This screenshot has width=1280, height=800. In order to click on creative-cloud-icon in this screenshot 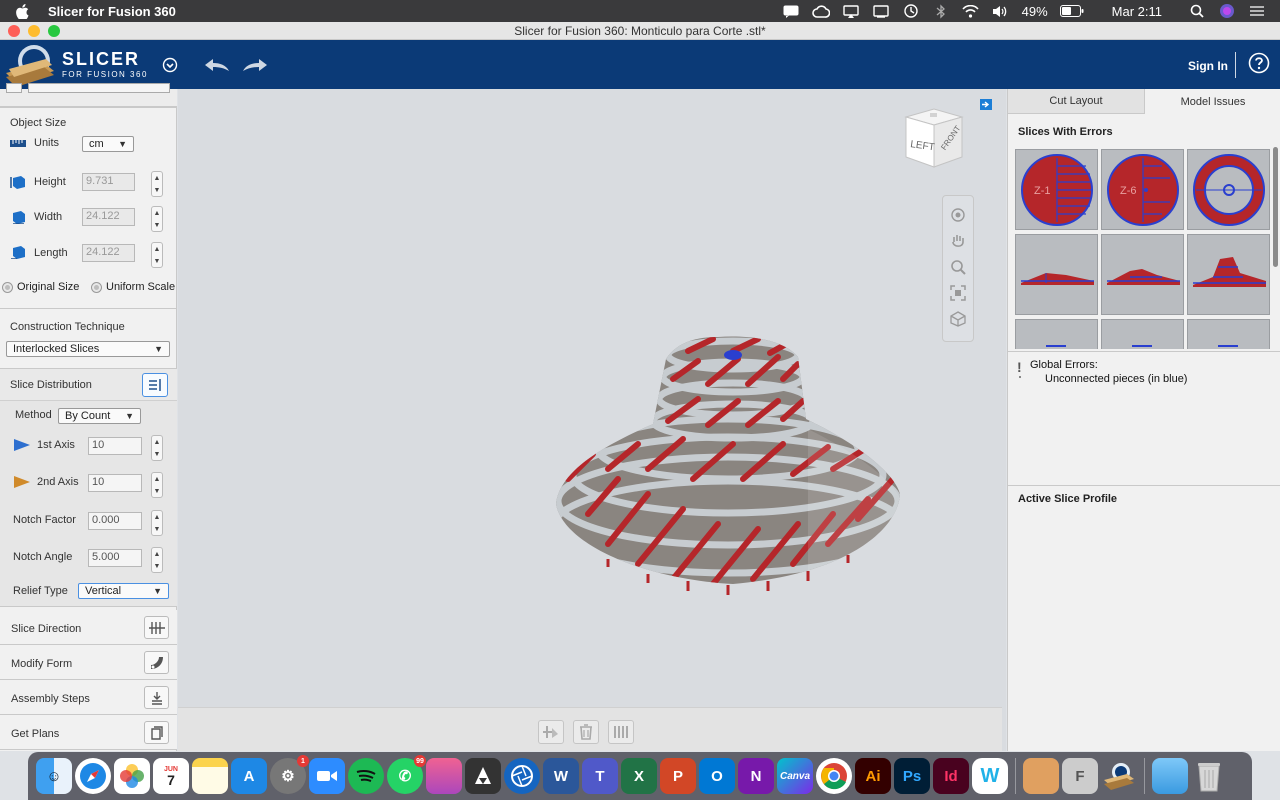, I will do `click(820, 11)`.